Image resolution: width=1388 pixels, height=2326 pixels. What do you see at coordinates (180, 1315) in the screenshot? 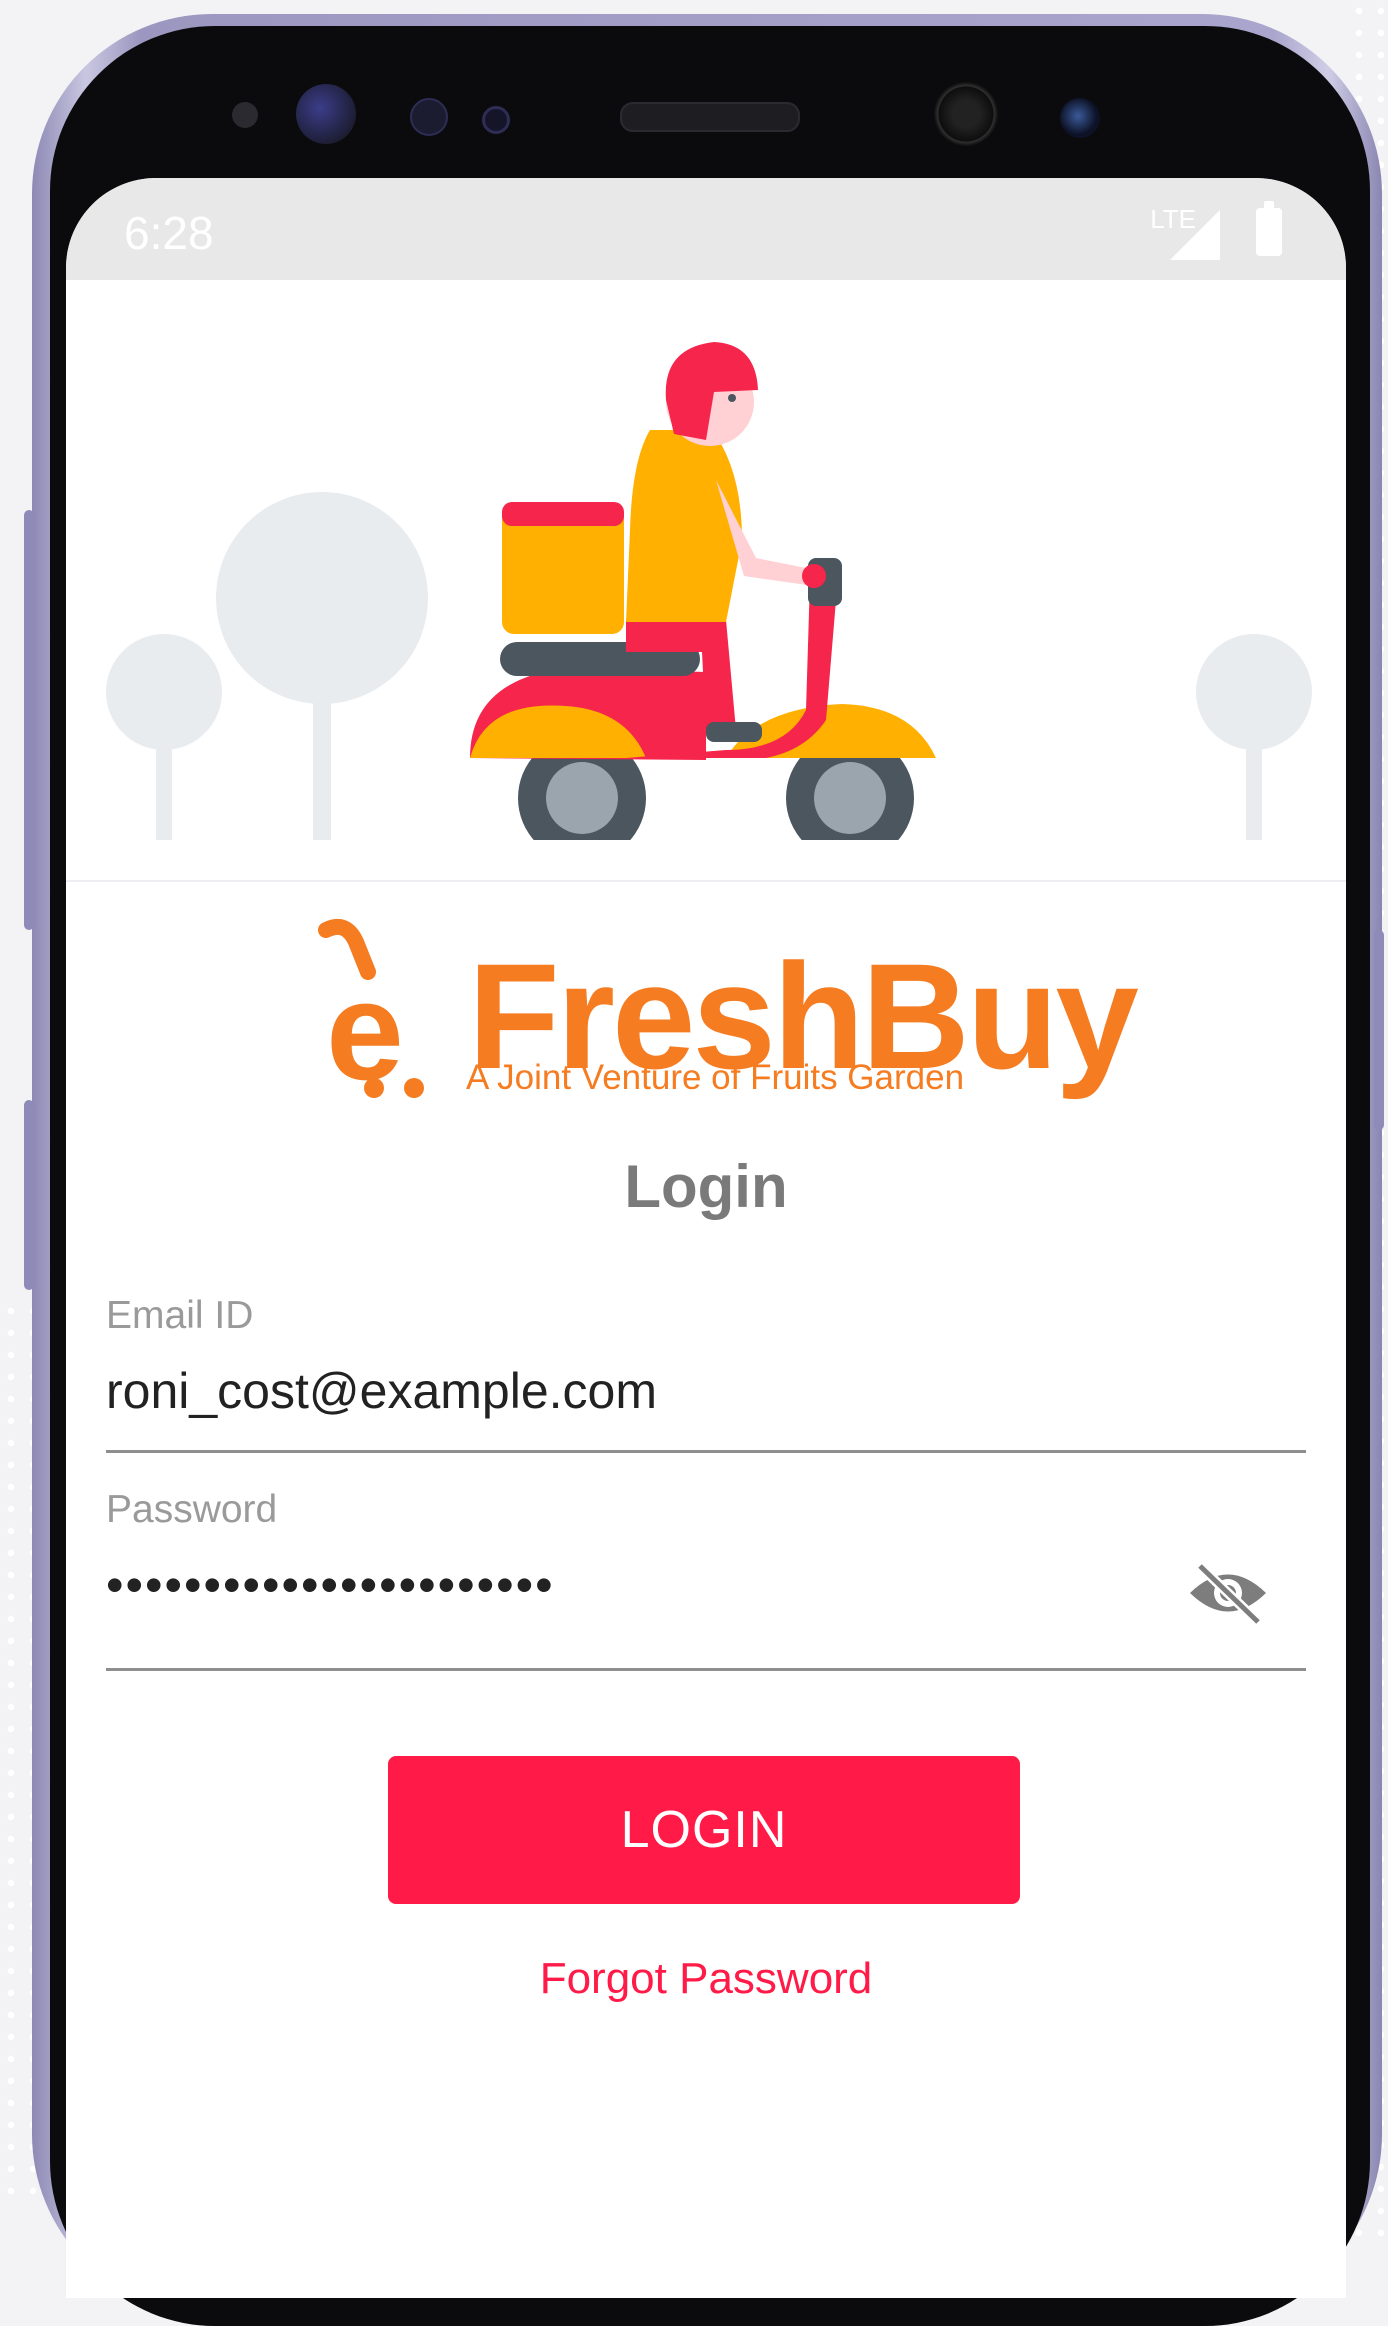
I see `email-label: Email ID` at bounding box center [180, 1315].